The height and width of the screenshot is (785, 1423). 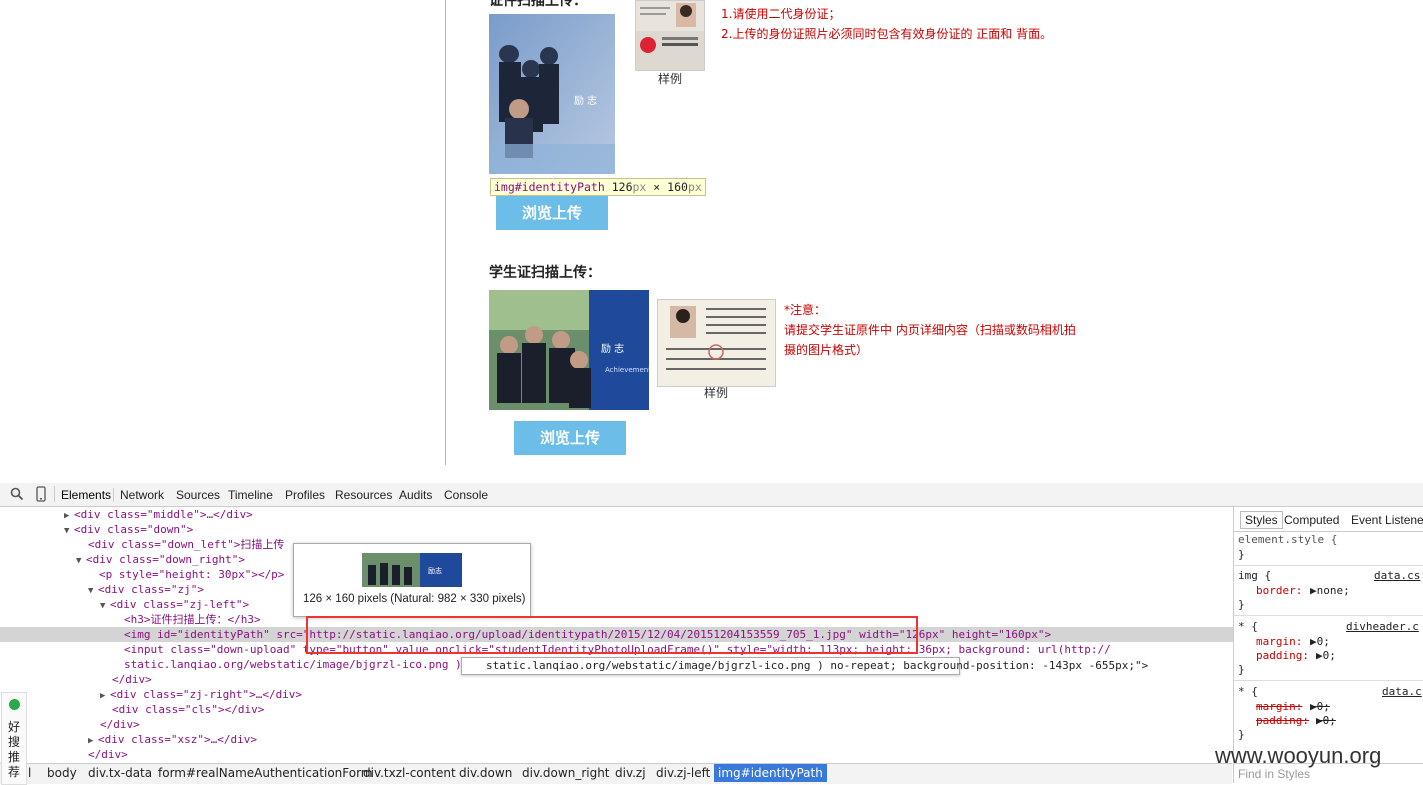 I want to click on tab-styles: Styles, so click(x=1261, y=520).